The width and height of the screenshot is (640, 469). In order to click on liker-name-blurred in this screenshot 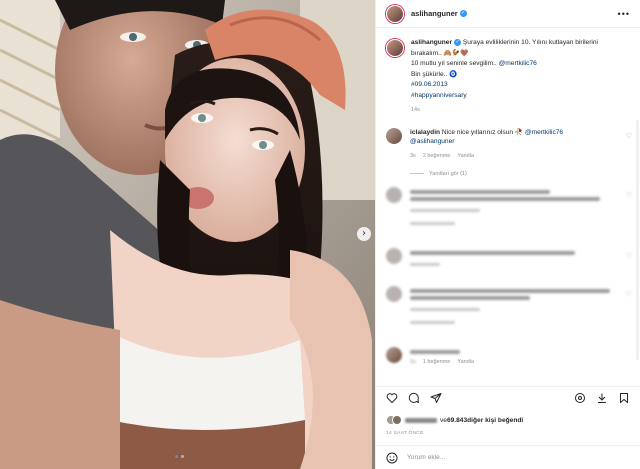, I will do `click(421, 420)`.